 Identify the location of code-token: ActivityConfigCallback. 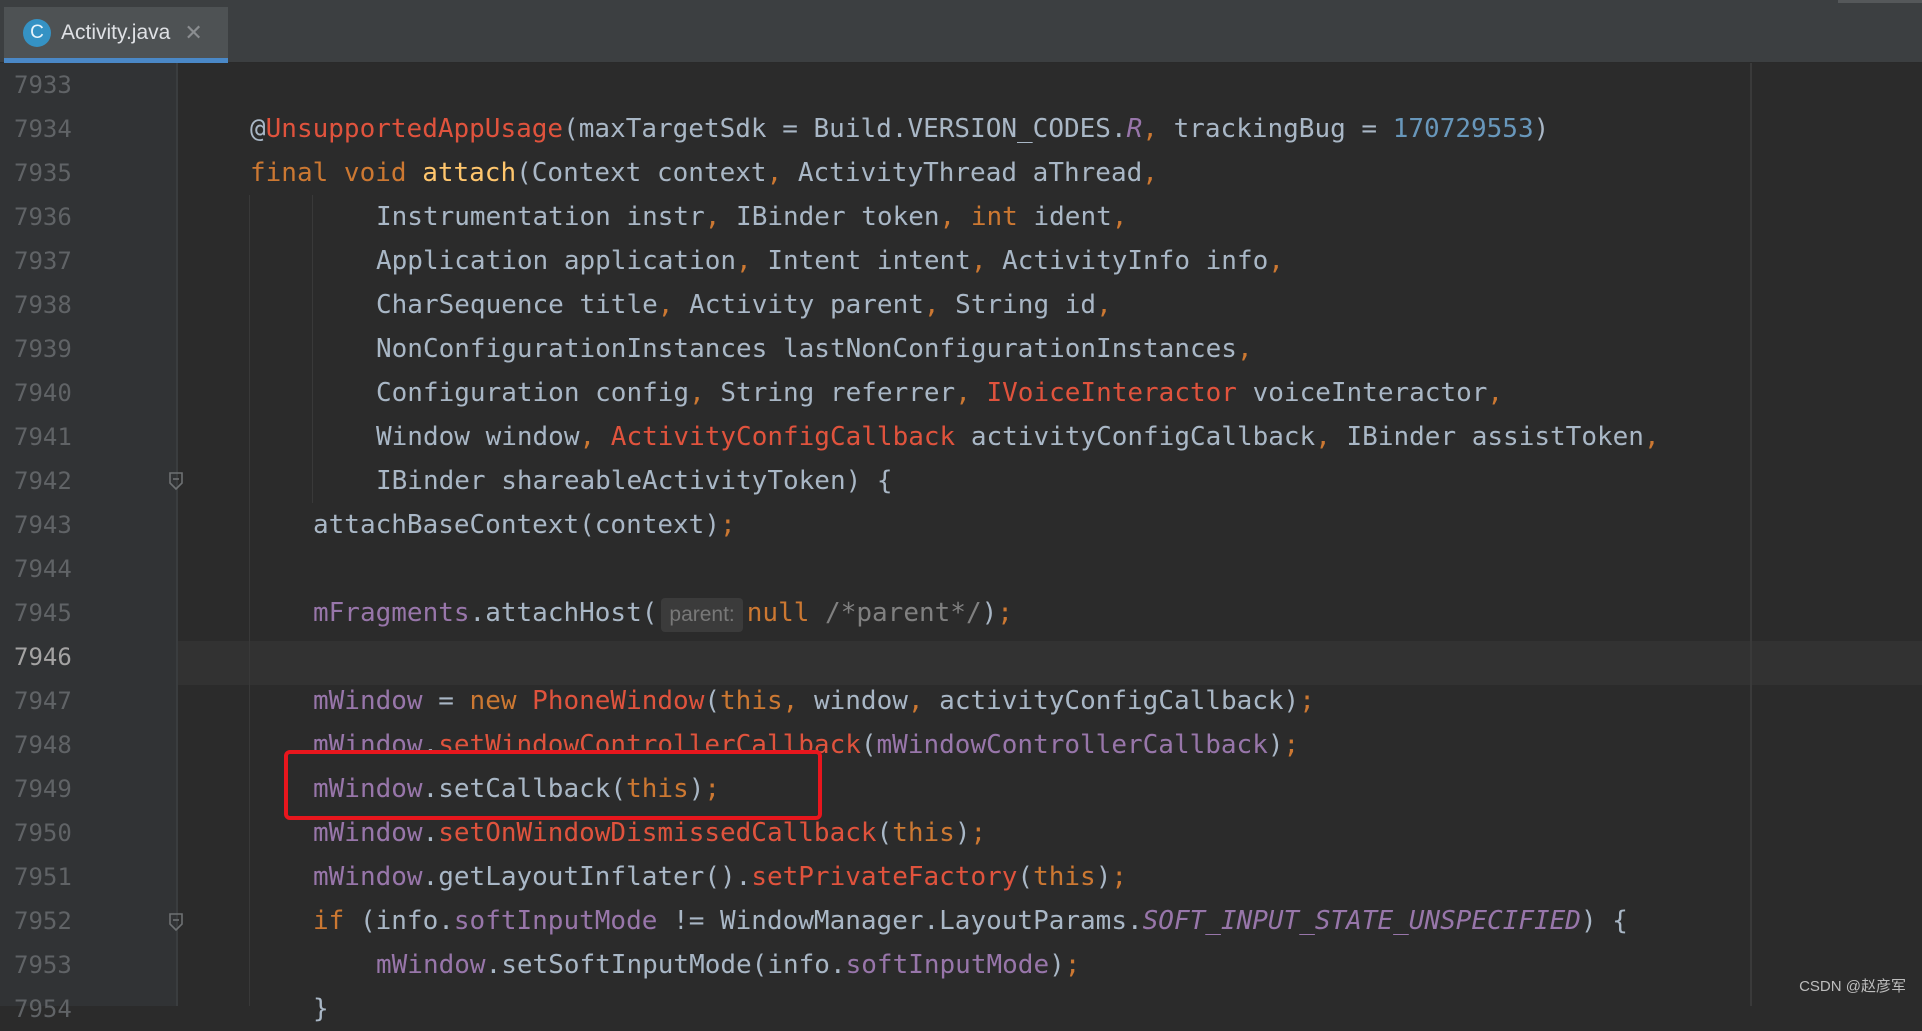
(775, 437).